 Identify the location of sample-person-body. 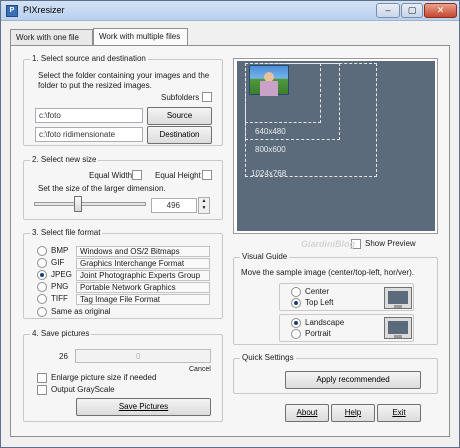
(269, 88).